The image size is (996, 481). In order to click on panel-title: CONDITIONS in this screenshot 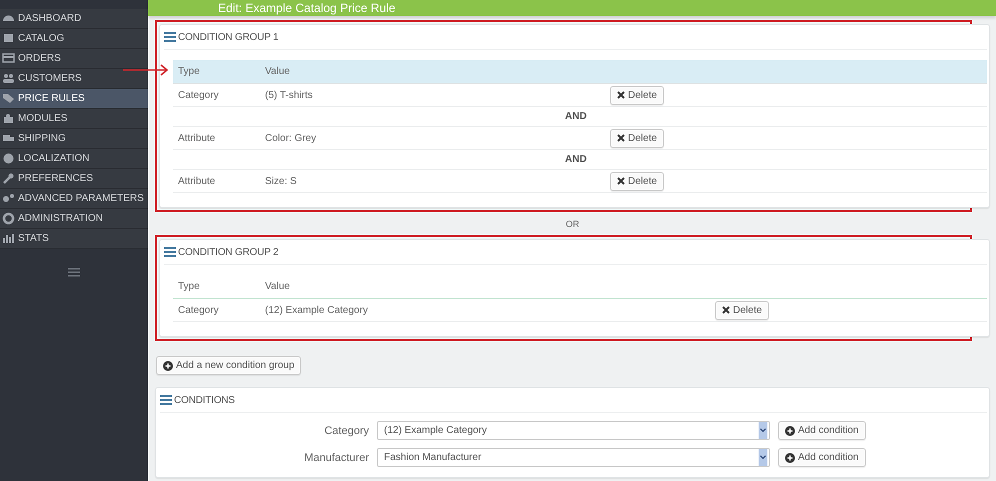, I will do `click(204, 400)`.